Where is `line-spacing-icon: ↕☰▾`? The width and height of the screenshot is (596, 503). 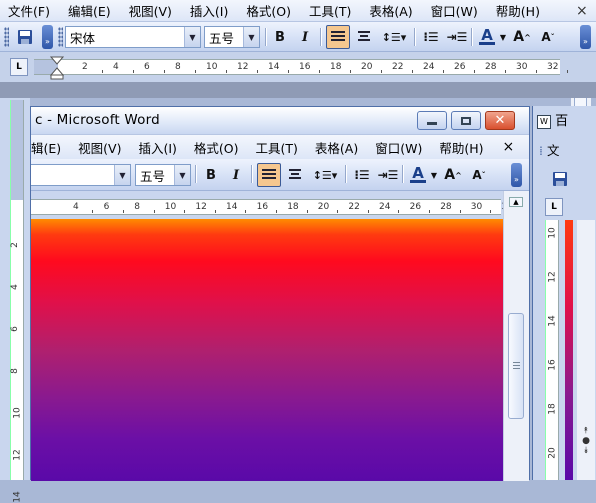 line-spacing-icon: ↕☰▾ is located at coordinates (394, 37).